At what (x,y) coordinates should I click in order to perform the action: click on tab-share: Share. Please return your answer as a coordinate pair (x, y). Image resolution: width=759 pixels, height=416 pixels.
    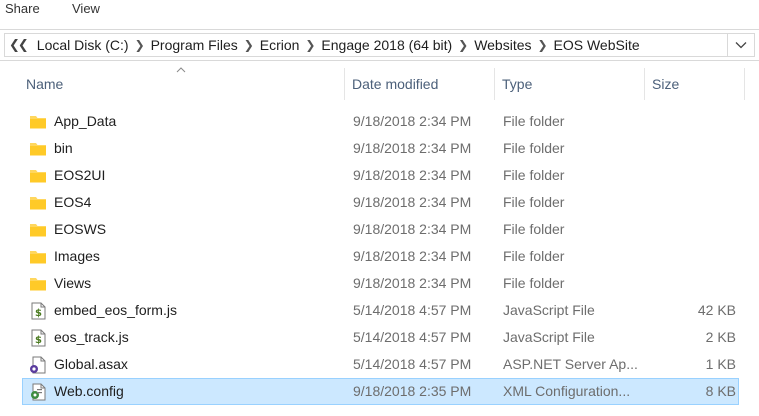
    Looking at the image, I should click on (22, 8).